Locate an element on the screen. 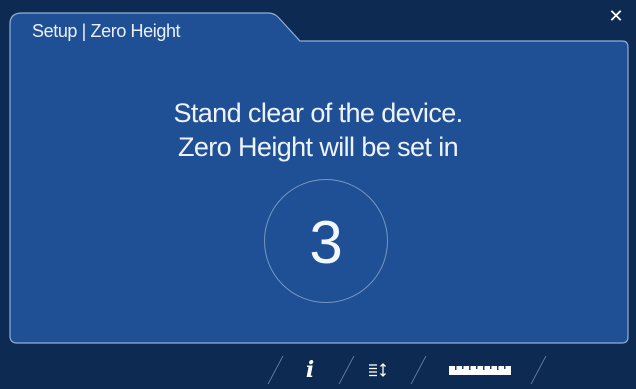 This screenshot has width=636, height=389. countdown-ring: 3 is located at coordinates (326, 241).